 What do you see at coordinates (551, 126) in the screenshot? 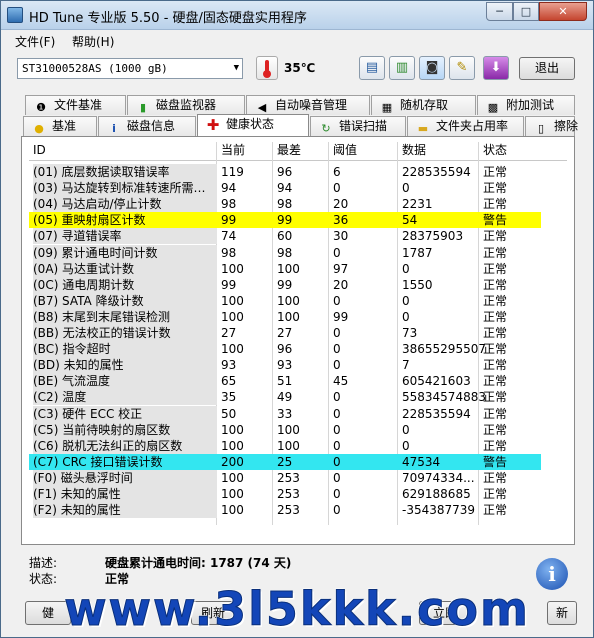
I see `tab-erase: ▯ 擦除` at bounding box center [551, 126].